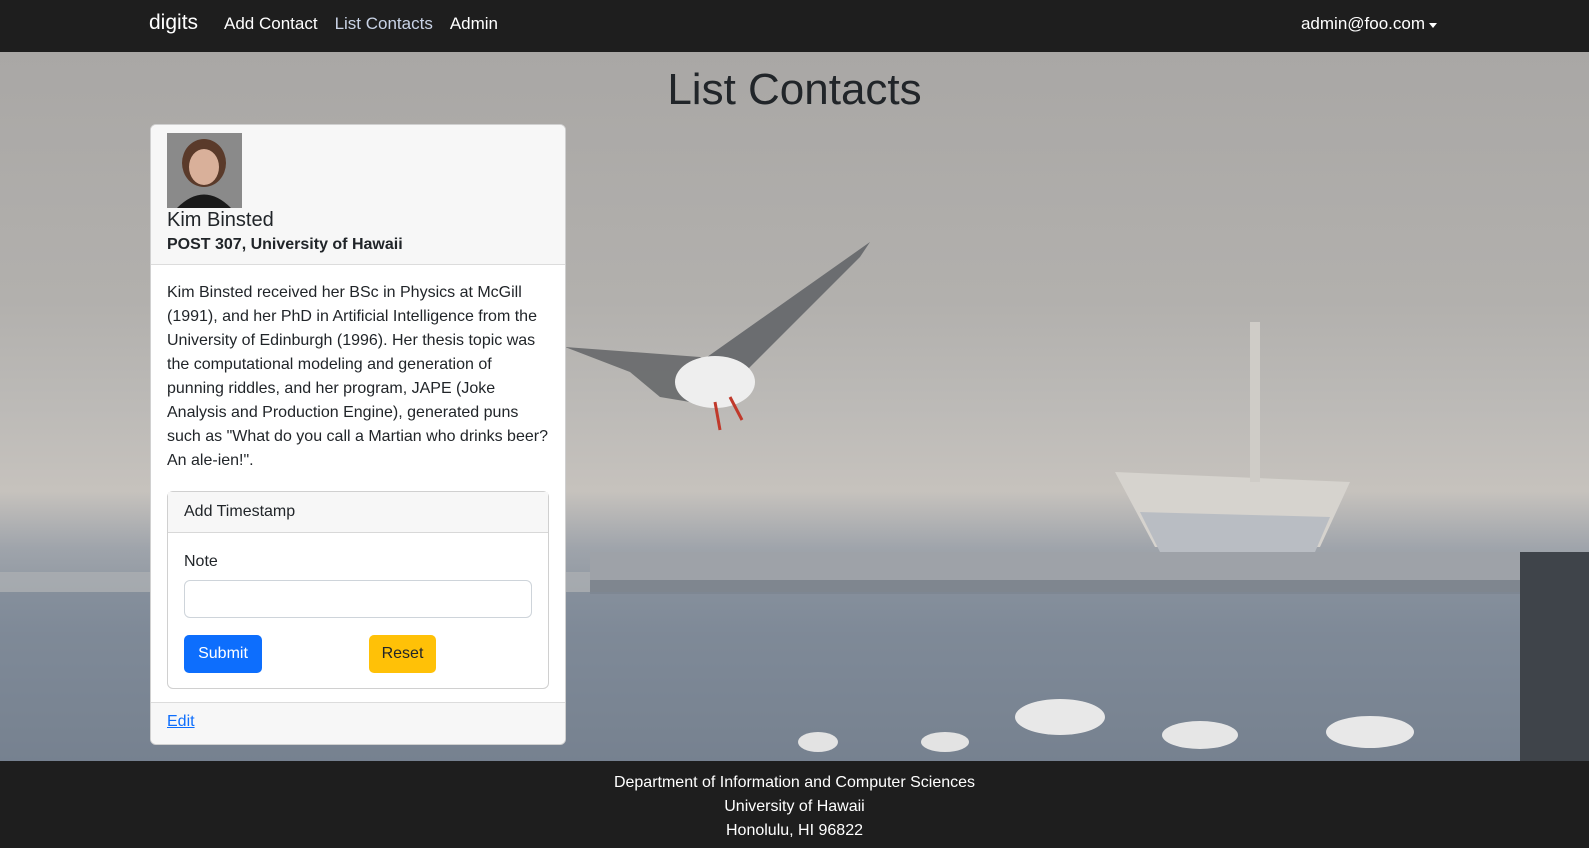 The height and width of the screenshot is (848, 1589). I want to click on contact-name: Kim Binsted, so click(220, 220).